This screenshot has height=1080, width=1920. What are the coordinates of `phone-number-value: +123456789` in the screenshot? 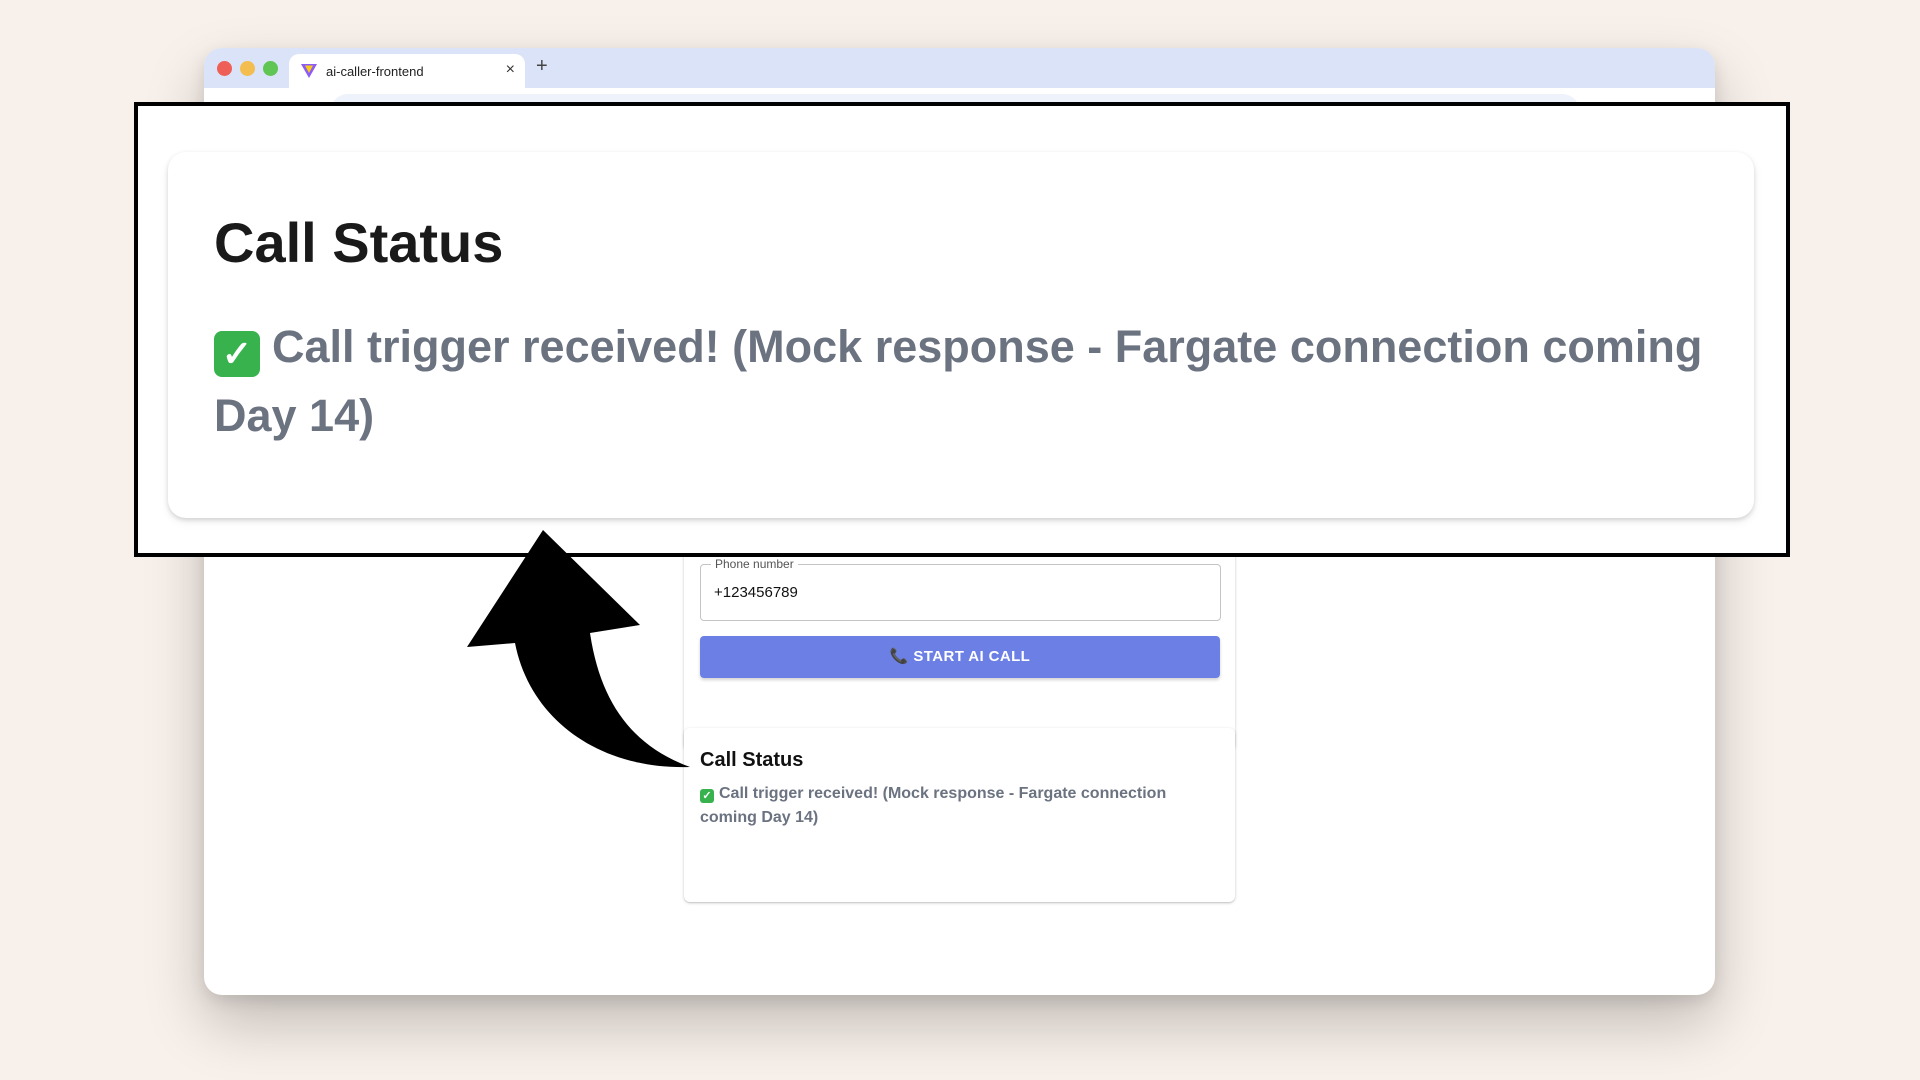 It's located at (756, 592).